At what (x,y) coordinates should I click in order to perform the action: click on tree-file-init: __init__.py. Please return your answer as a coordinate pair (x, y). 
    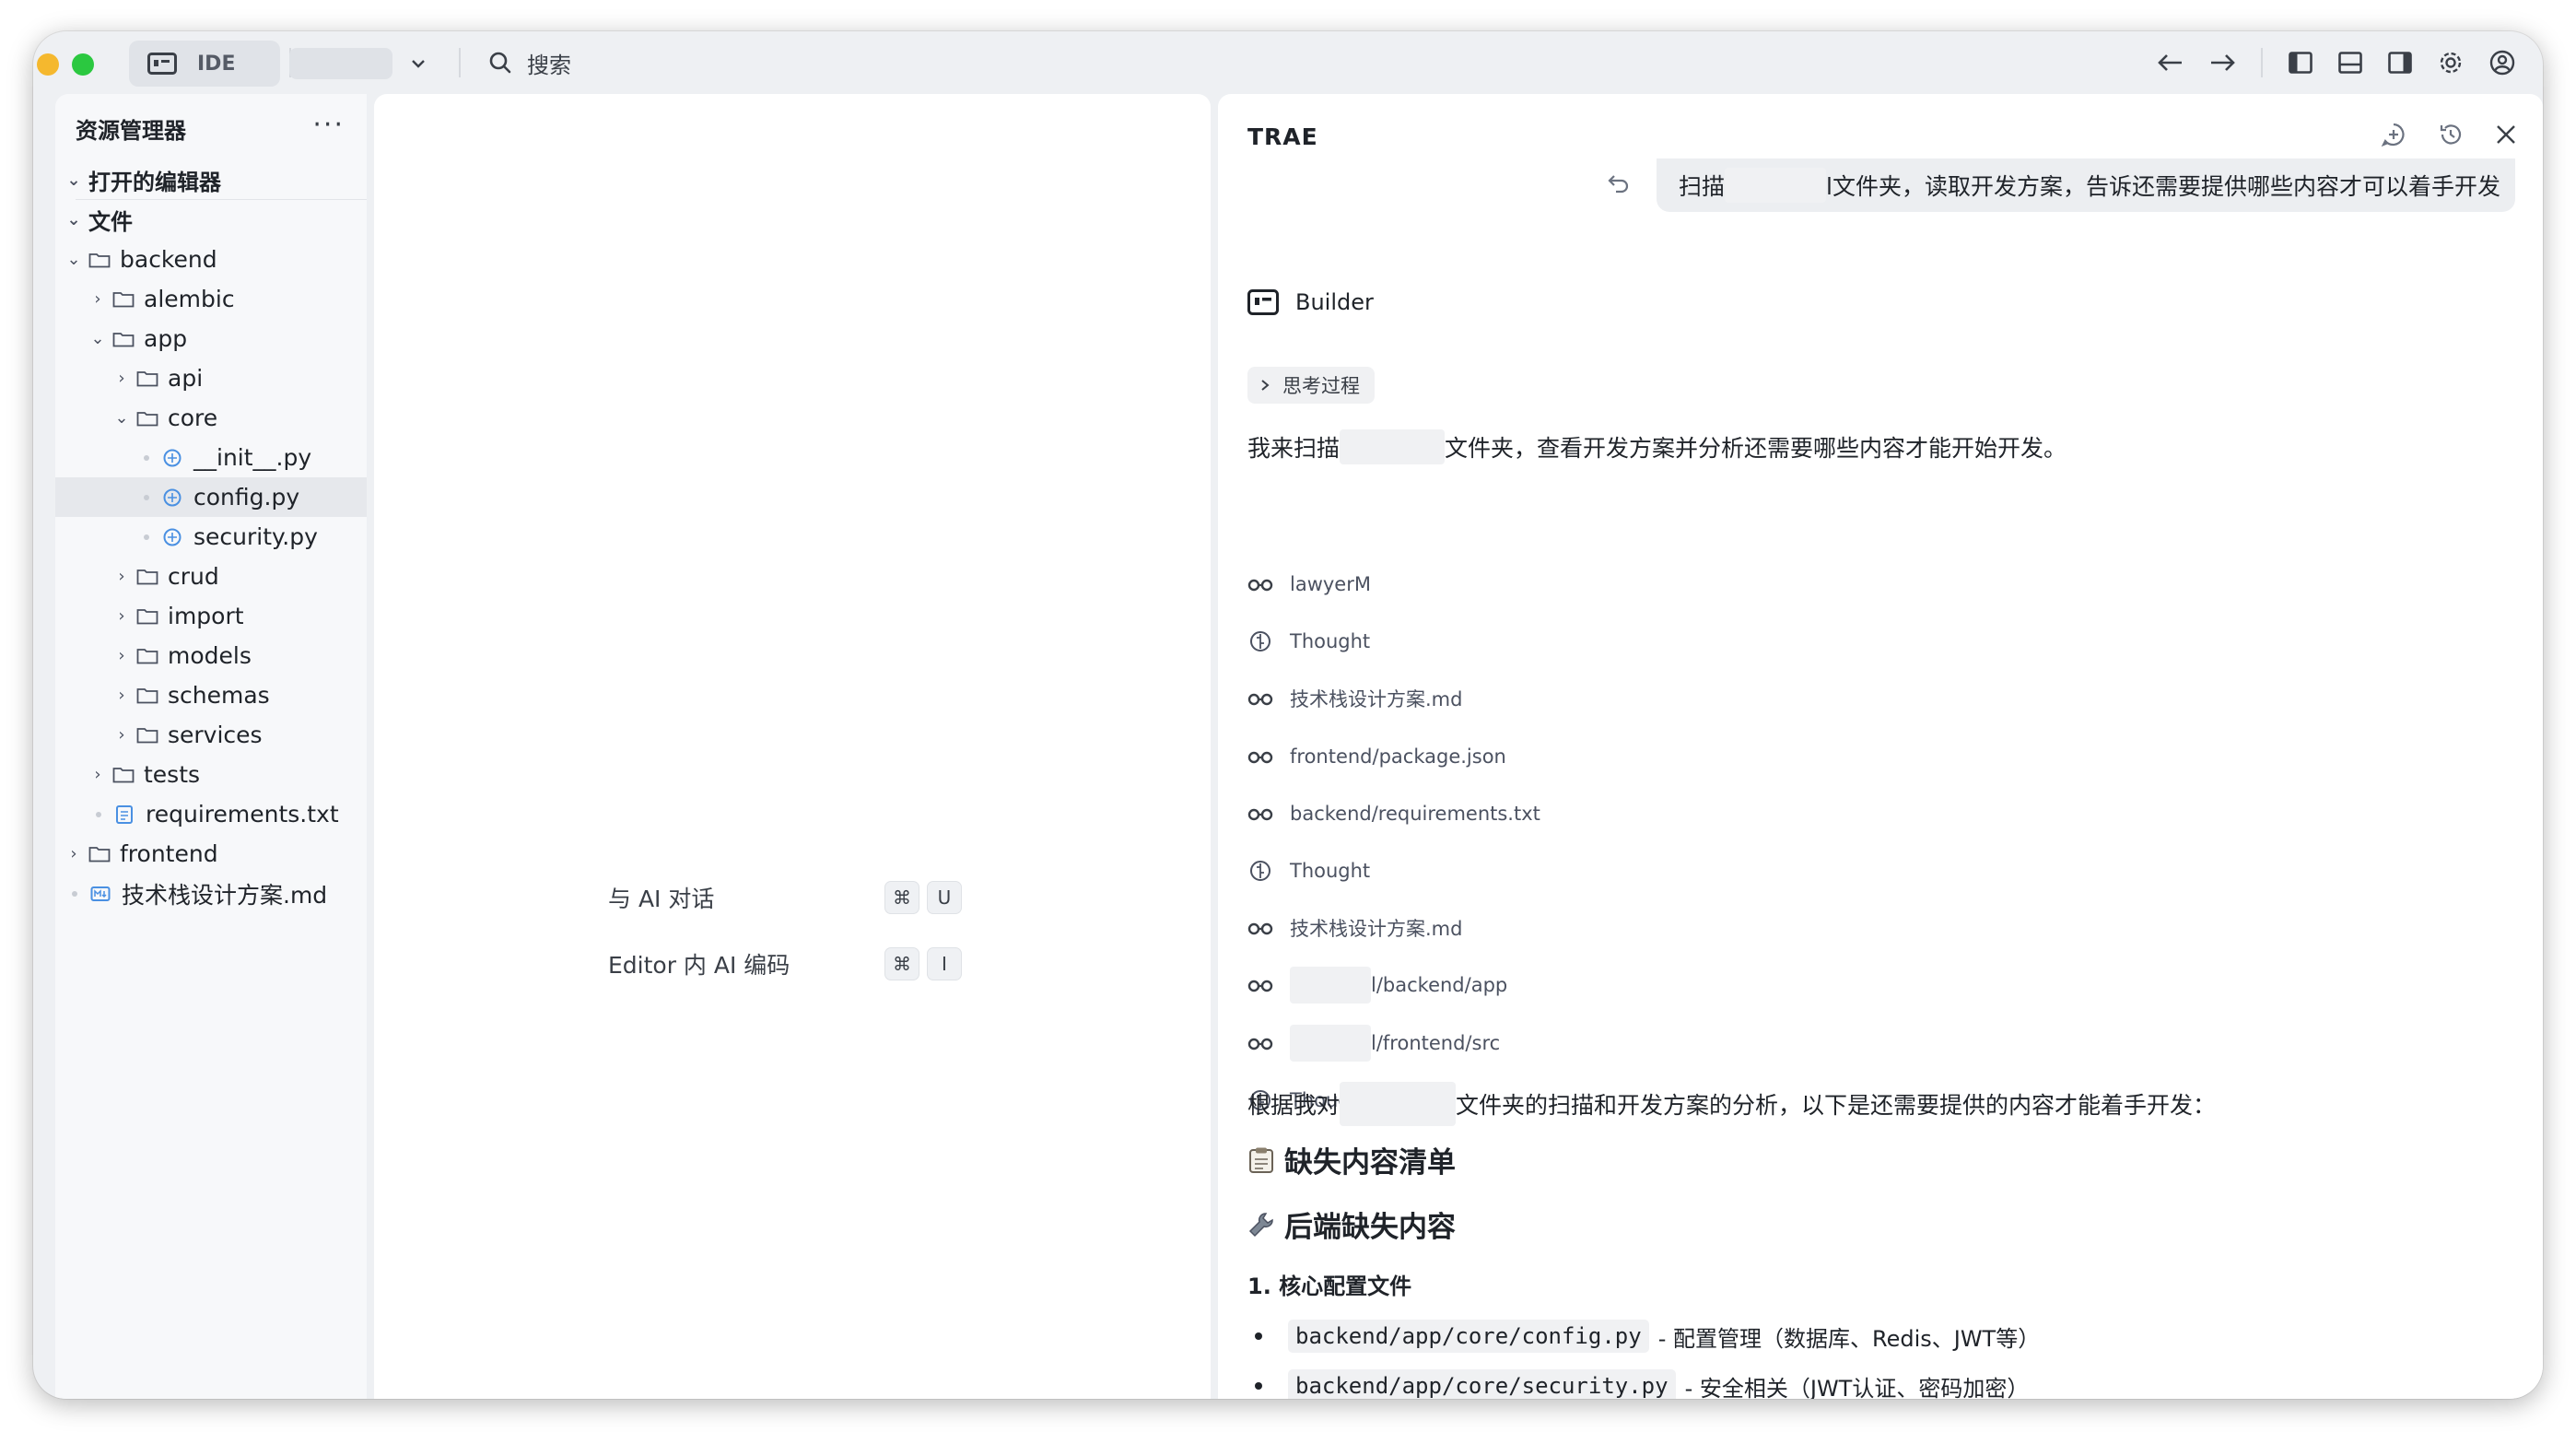
    Looking at the image, I should click on (211, 457).